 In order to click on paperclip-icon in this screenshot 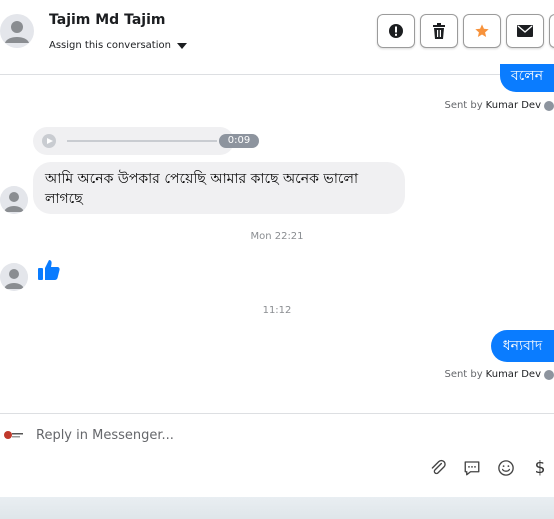, I will do `click(438, 467)`.